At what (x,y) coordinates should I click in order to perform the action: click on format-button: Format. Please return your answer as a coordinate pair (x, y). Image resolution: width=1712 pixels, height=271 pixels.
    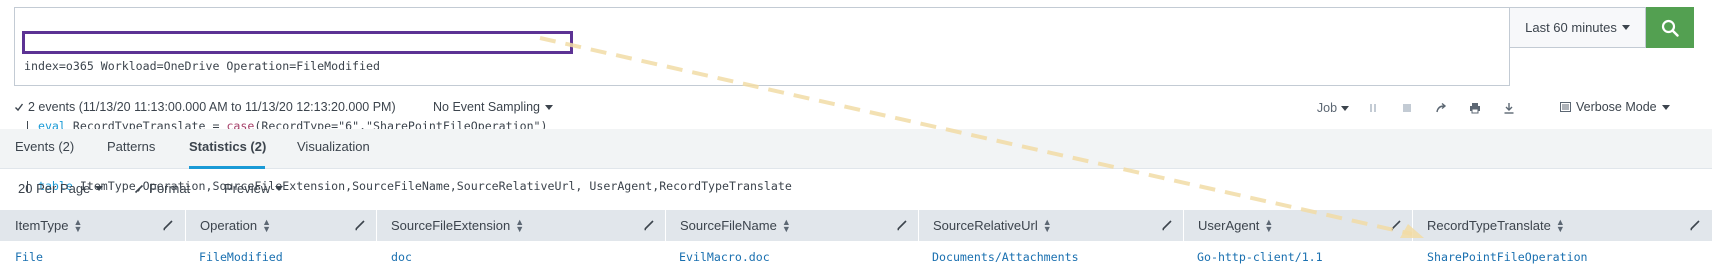
    Looking at the image, I should click on (162, 188).